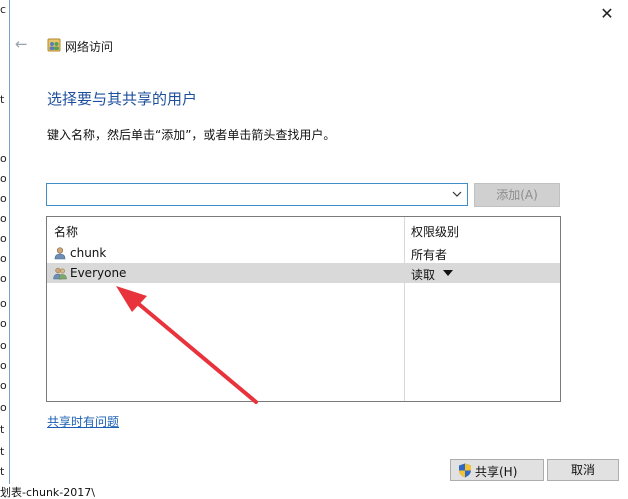  I want to click on share-button: 共享(H), so click(497, 470).